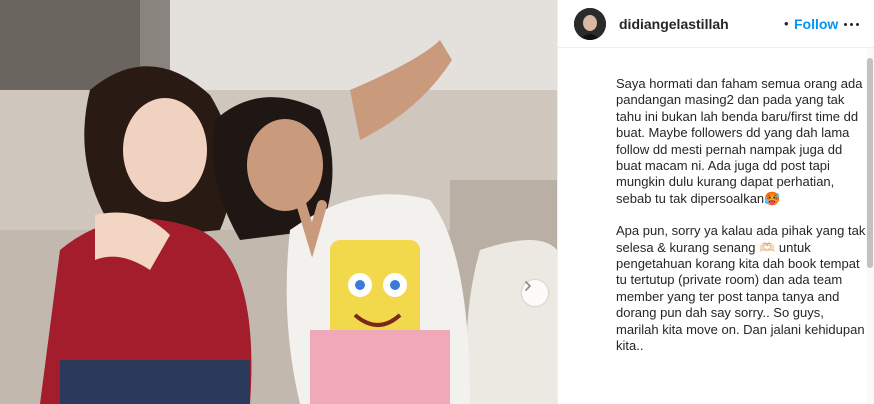 The height and width of the screenshot is (404, 874). I want to click on carousel-next-button, so click(535, 293).